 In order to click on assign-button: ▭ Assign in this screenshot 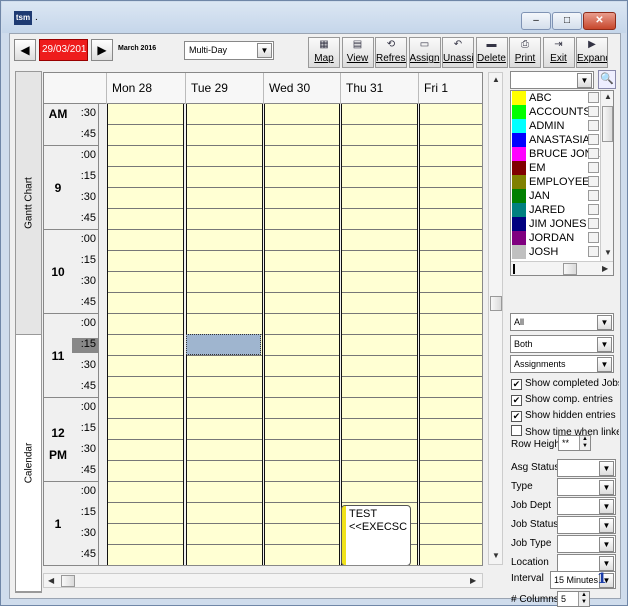, I will do `click(424, 52)`.